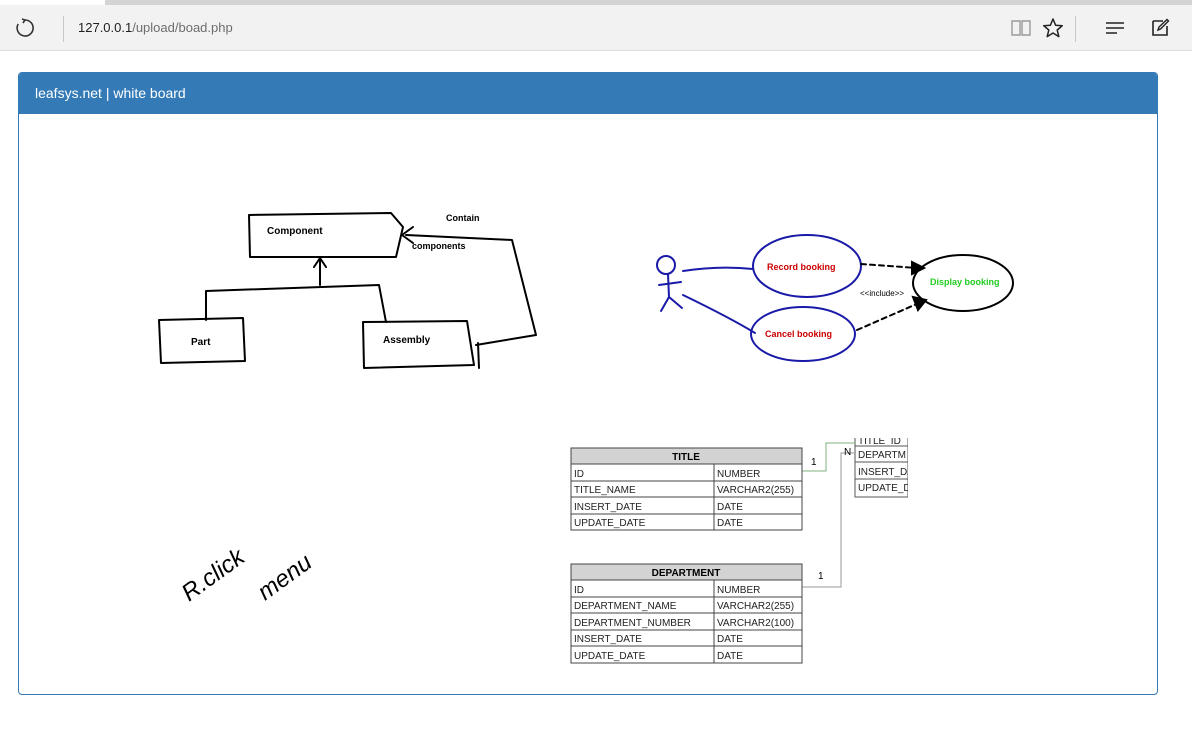 This screenshot has width=1192, height=738. Describe the element at coordinates (828, 520) in the screenshot. I see `relation-line-department` at that location.